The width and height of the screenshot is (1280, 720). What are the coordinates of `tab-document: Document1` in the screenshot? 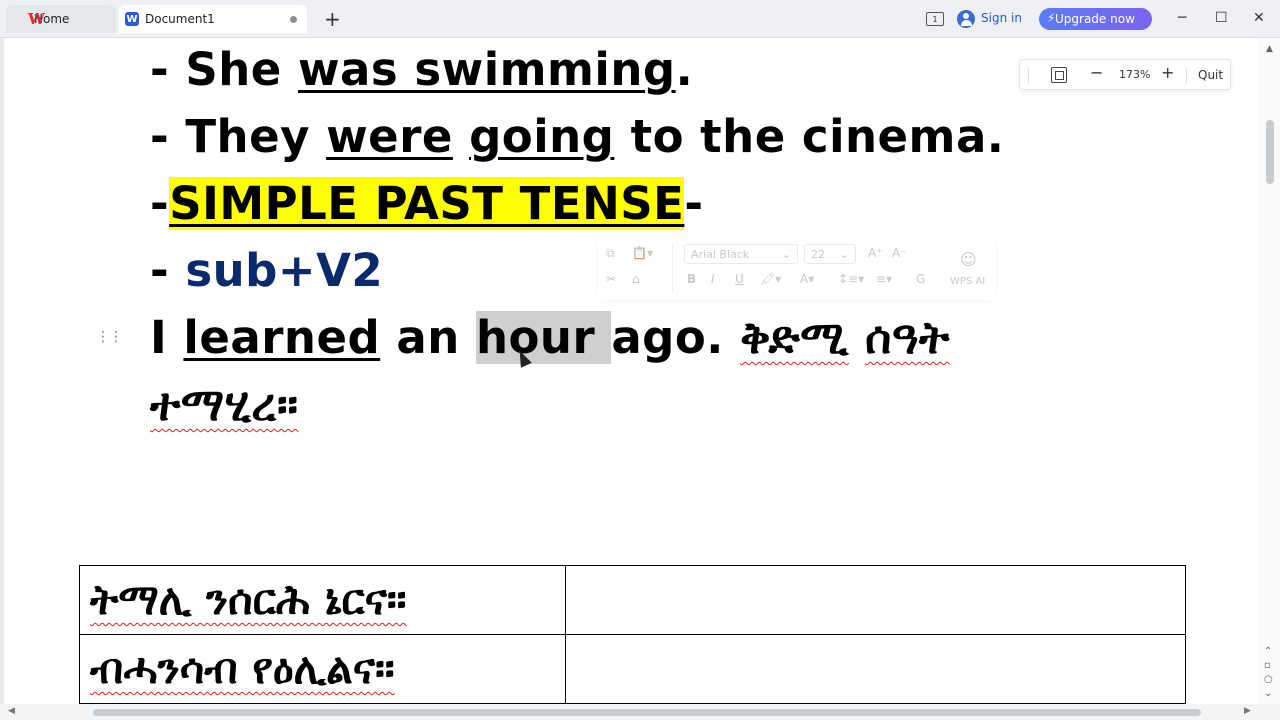 It's located at (213, 19).